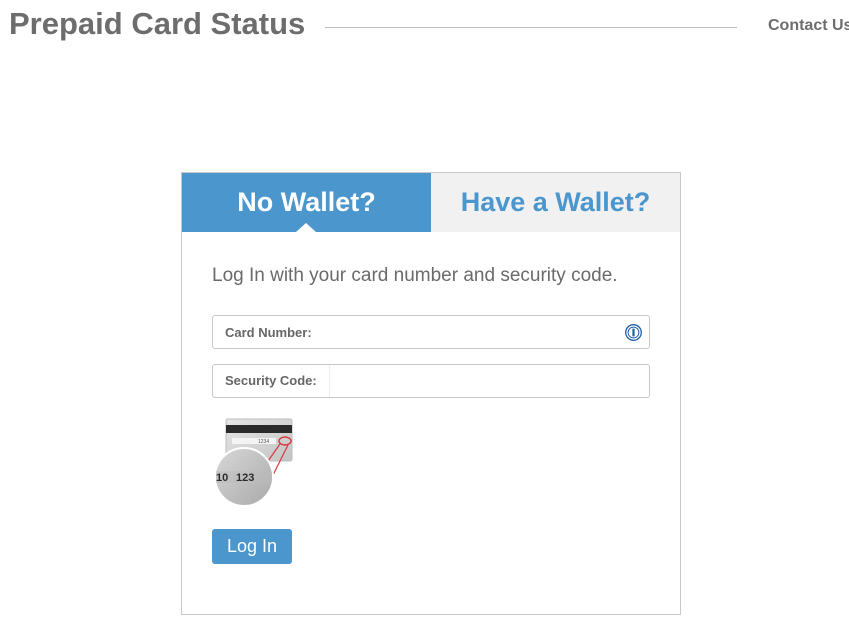 The width and height of the screenshot is (849, 637). What do you see at coordinates (252, 546) in the screenshot?
I see `login-button: Log In` at bounding box center [252, 546].